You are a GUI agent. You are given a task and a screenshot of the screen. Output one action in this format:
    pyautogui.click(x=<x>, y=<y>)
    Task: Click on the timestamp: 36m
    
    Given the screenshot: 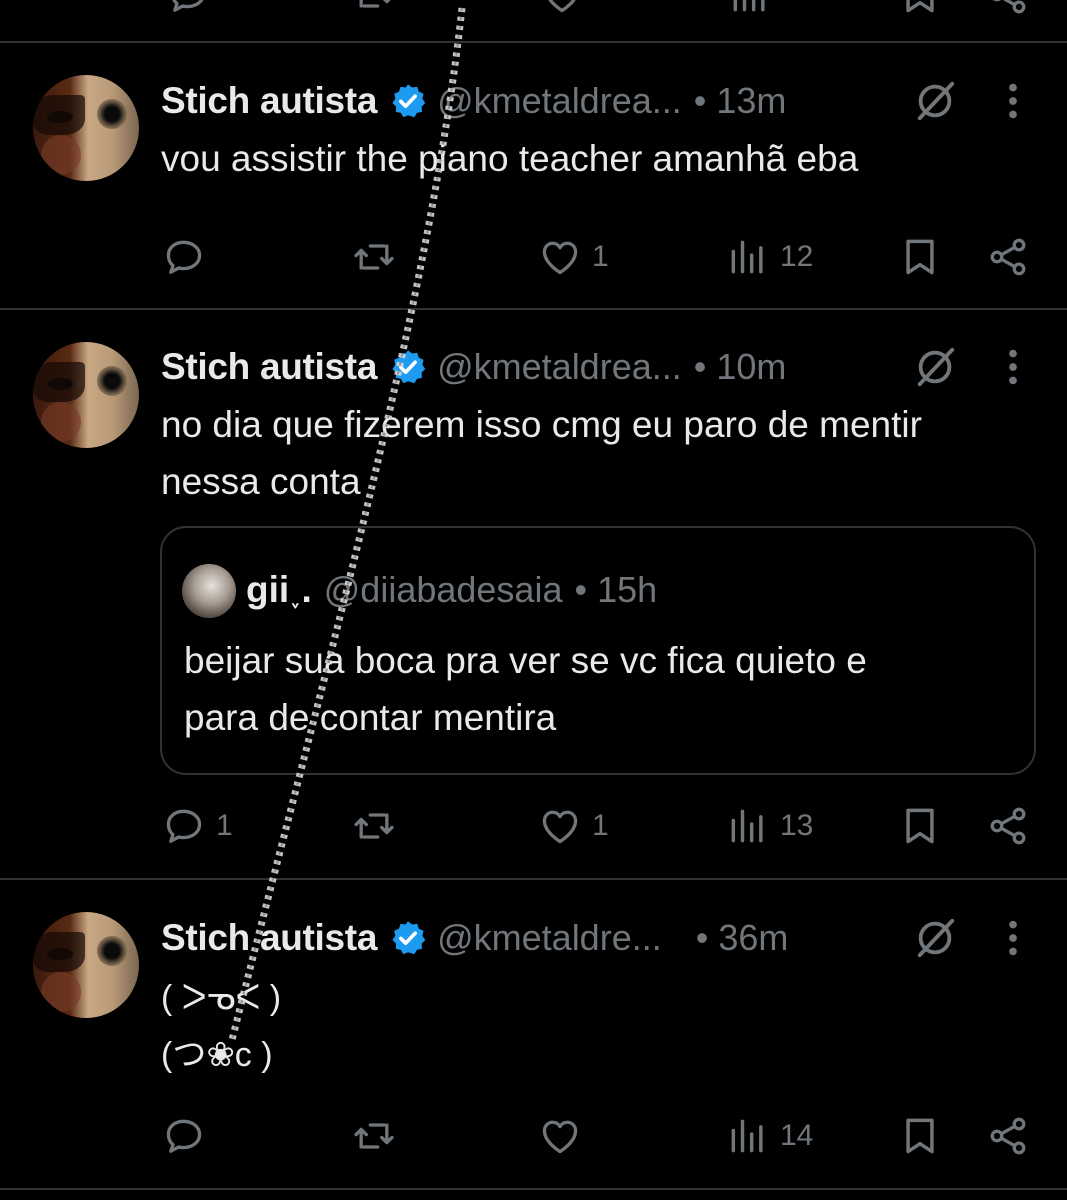 What is the action you would take?
    pyautogui.click(x=753, y=938)
    